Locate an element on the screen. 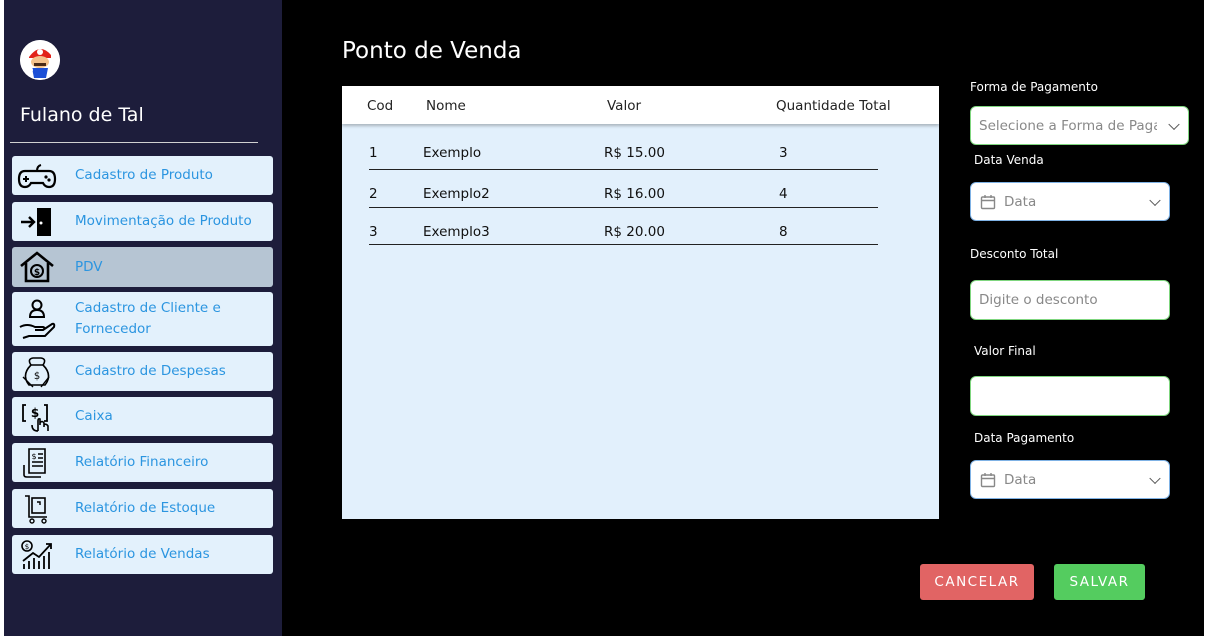  money-bag-hand-icon: $ is located at coordinates (37, 371).